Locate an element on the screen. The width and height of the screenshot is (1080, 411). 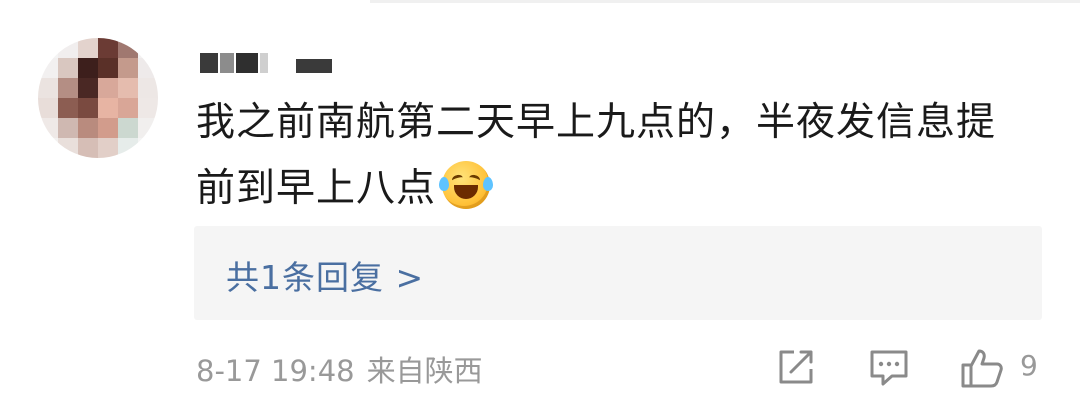
laugh-cry-emoji-icon is located at coordinates (466, 184).